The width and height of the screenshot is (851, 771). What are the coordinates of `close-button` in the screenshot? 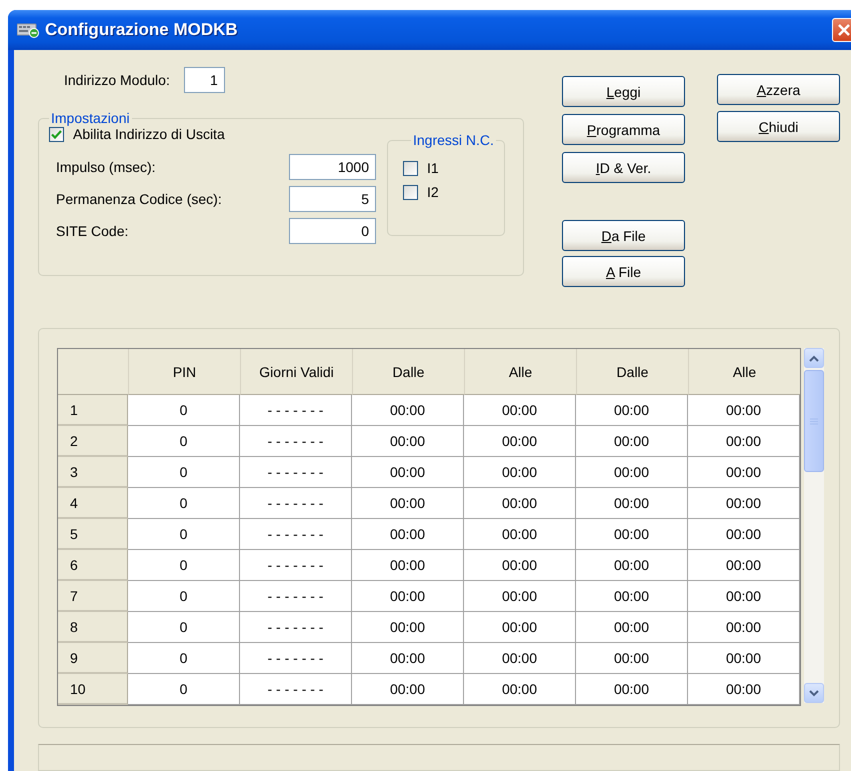 It's located at (841, 30).